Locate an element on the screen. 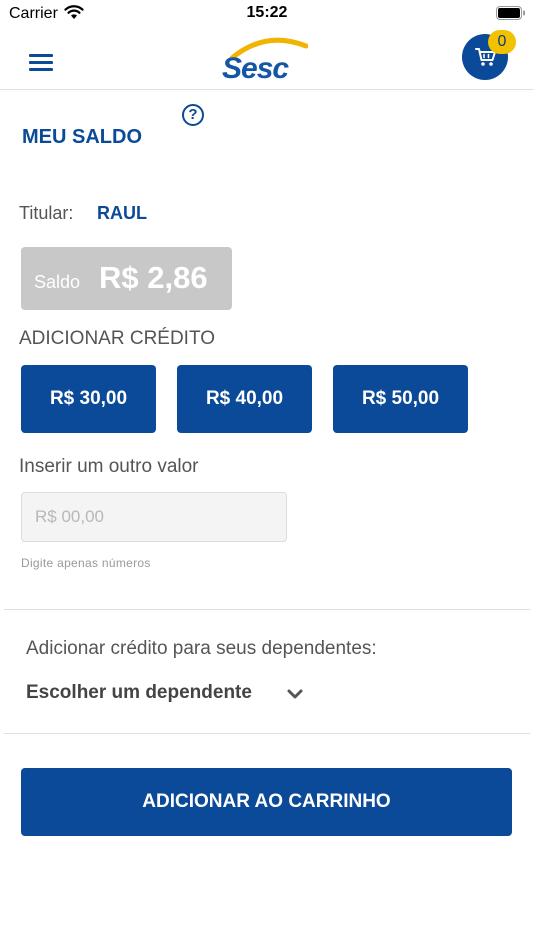 The image size is (534, 950). status-bar: Carrier 15:22 is located at coordinates (267, 14).